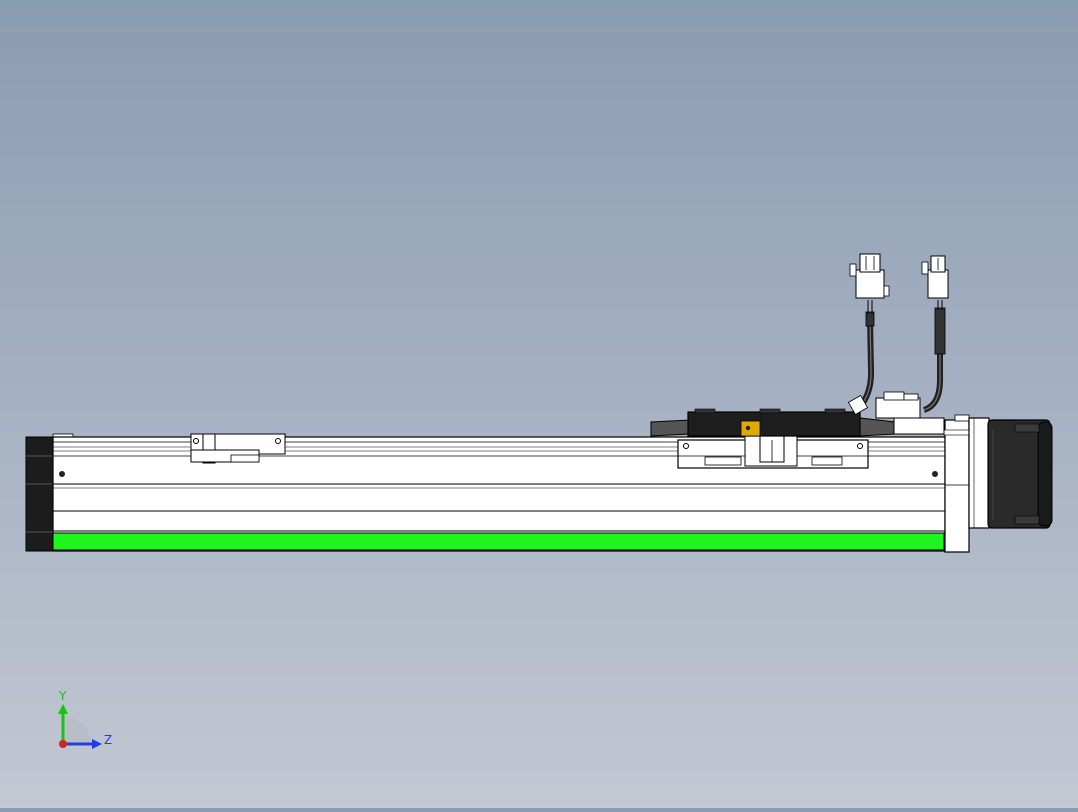  I want to click on power-cable-left, so click(861, 358).